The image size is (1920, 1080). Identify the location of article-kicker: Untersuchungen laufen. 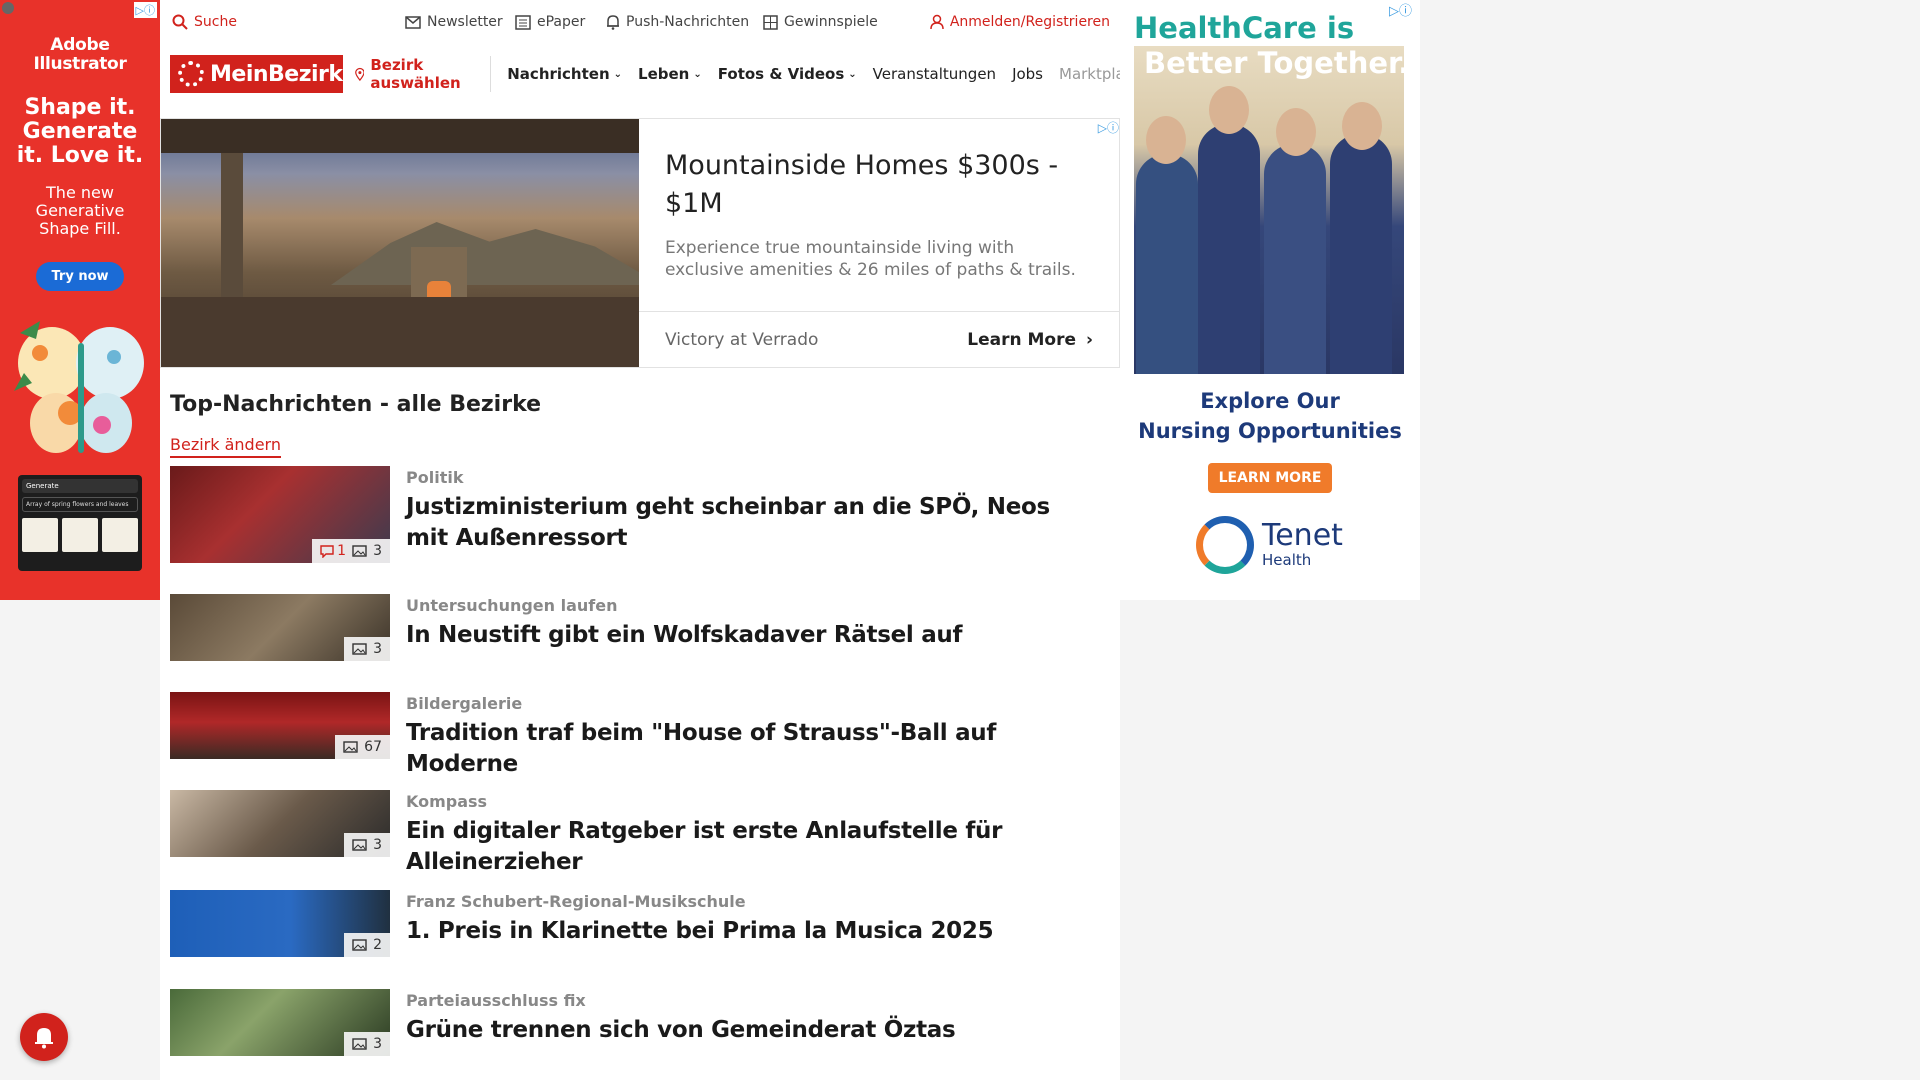
(512, 605).